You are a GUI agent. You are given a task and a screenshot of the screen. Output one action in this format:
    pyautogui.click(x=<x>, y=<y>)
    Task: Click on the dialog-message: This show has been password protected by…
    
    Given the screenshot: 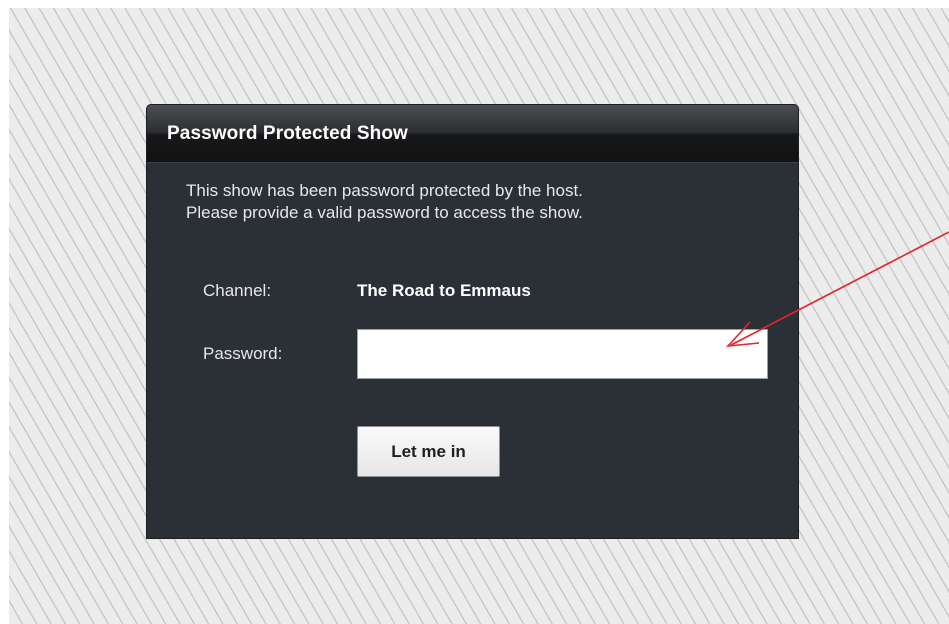 What is the action you would take?
    pyautogui.click(x=384, y=202)
    